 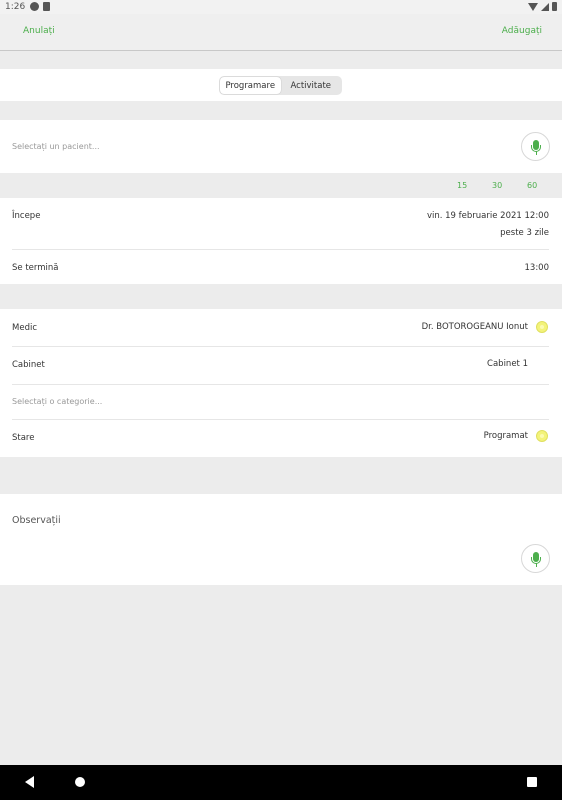 I want to click on sync-icon, so click(x=34, y=6).